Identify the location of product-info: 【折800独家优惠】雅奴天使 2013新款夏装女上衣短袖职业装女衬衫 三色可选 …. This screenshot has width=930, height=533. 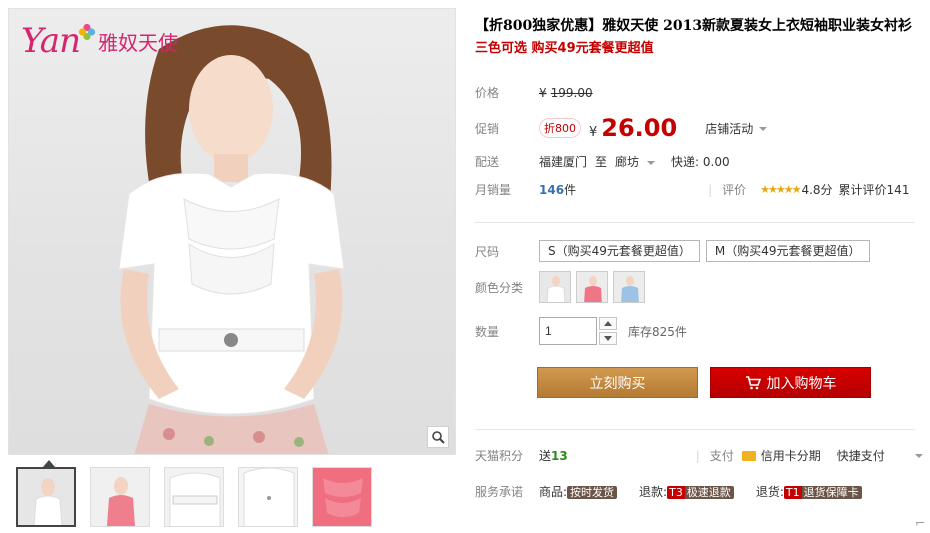
(700, 37).